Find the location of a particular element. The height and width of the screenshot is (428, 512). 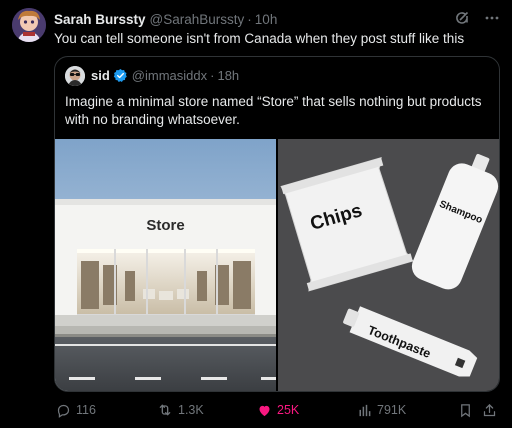

reply-button: 116 is located at coordinates (76, 410).